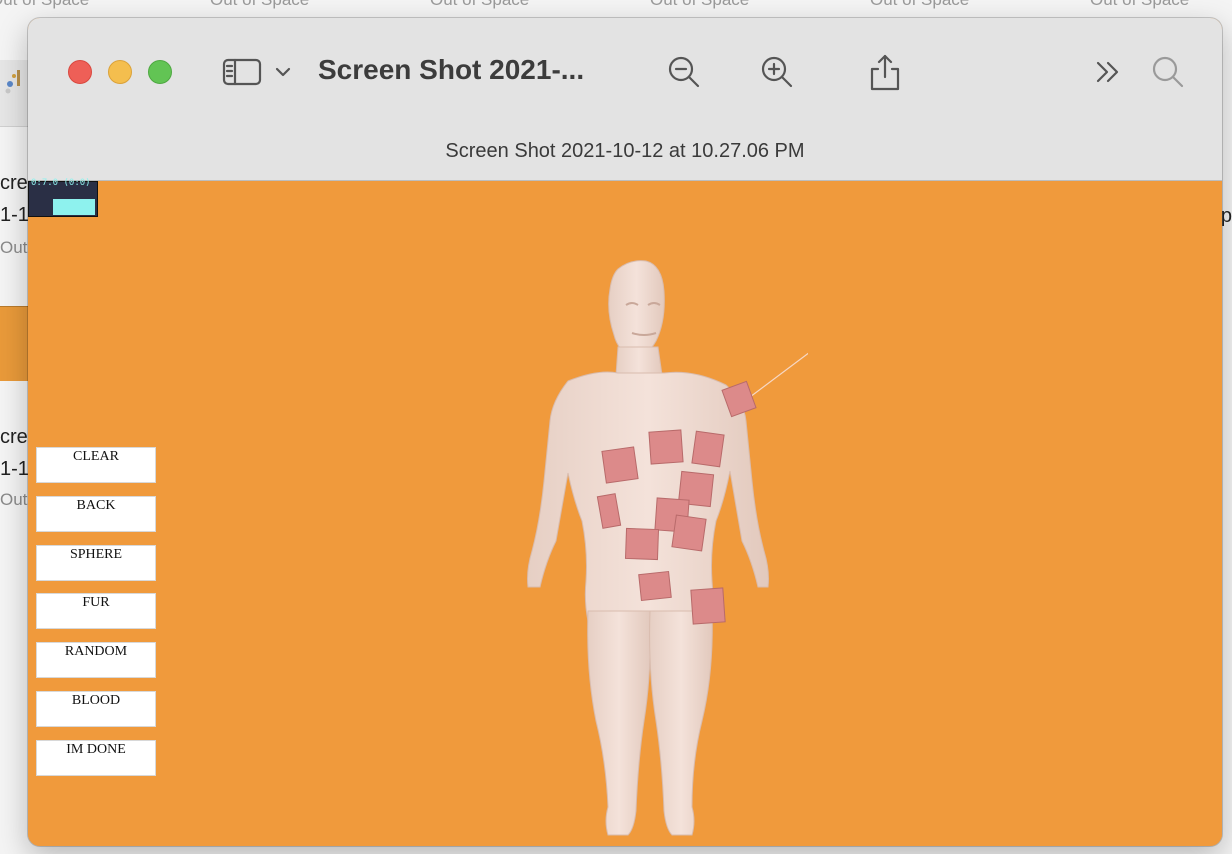 This screenshot has width=1232, height=854. What do you see at coordinates (1168, 72) in the screenshot?
I see `search-icon` at bounding box center [1168, 72].